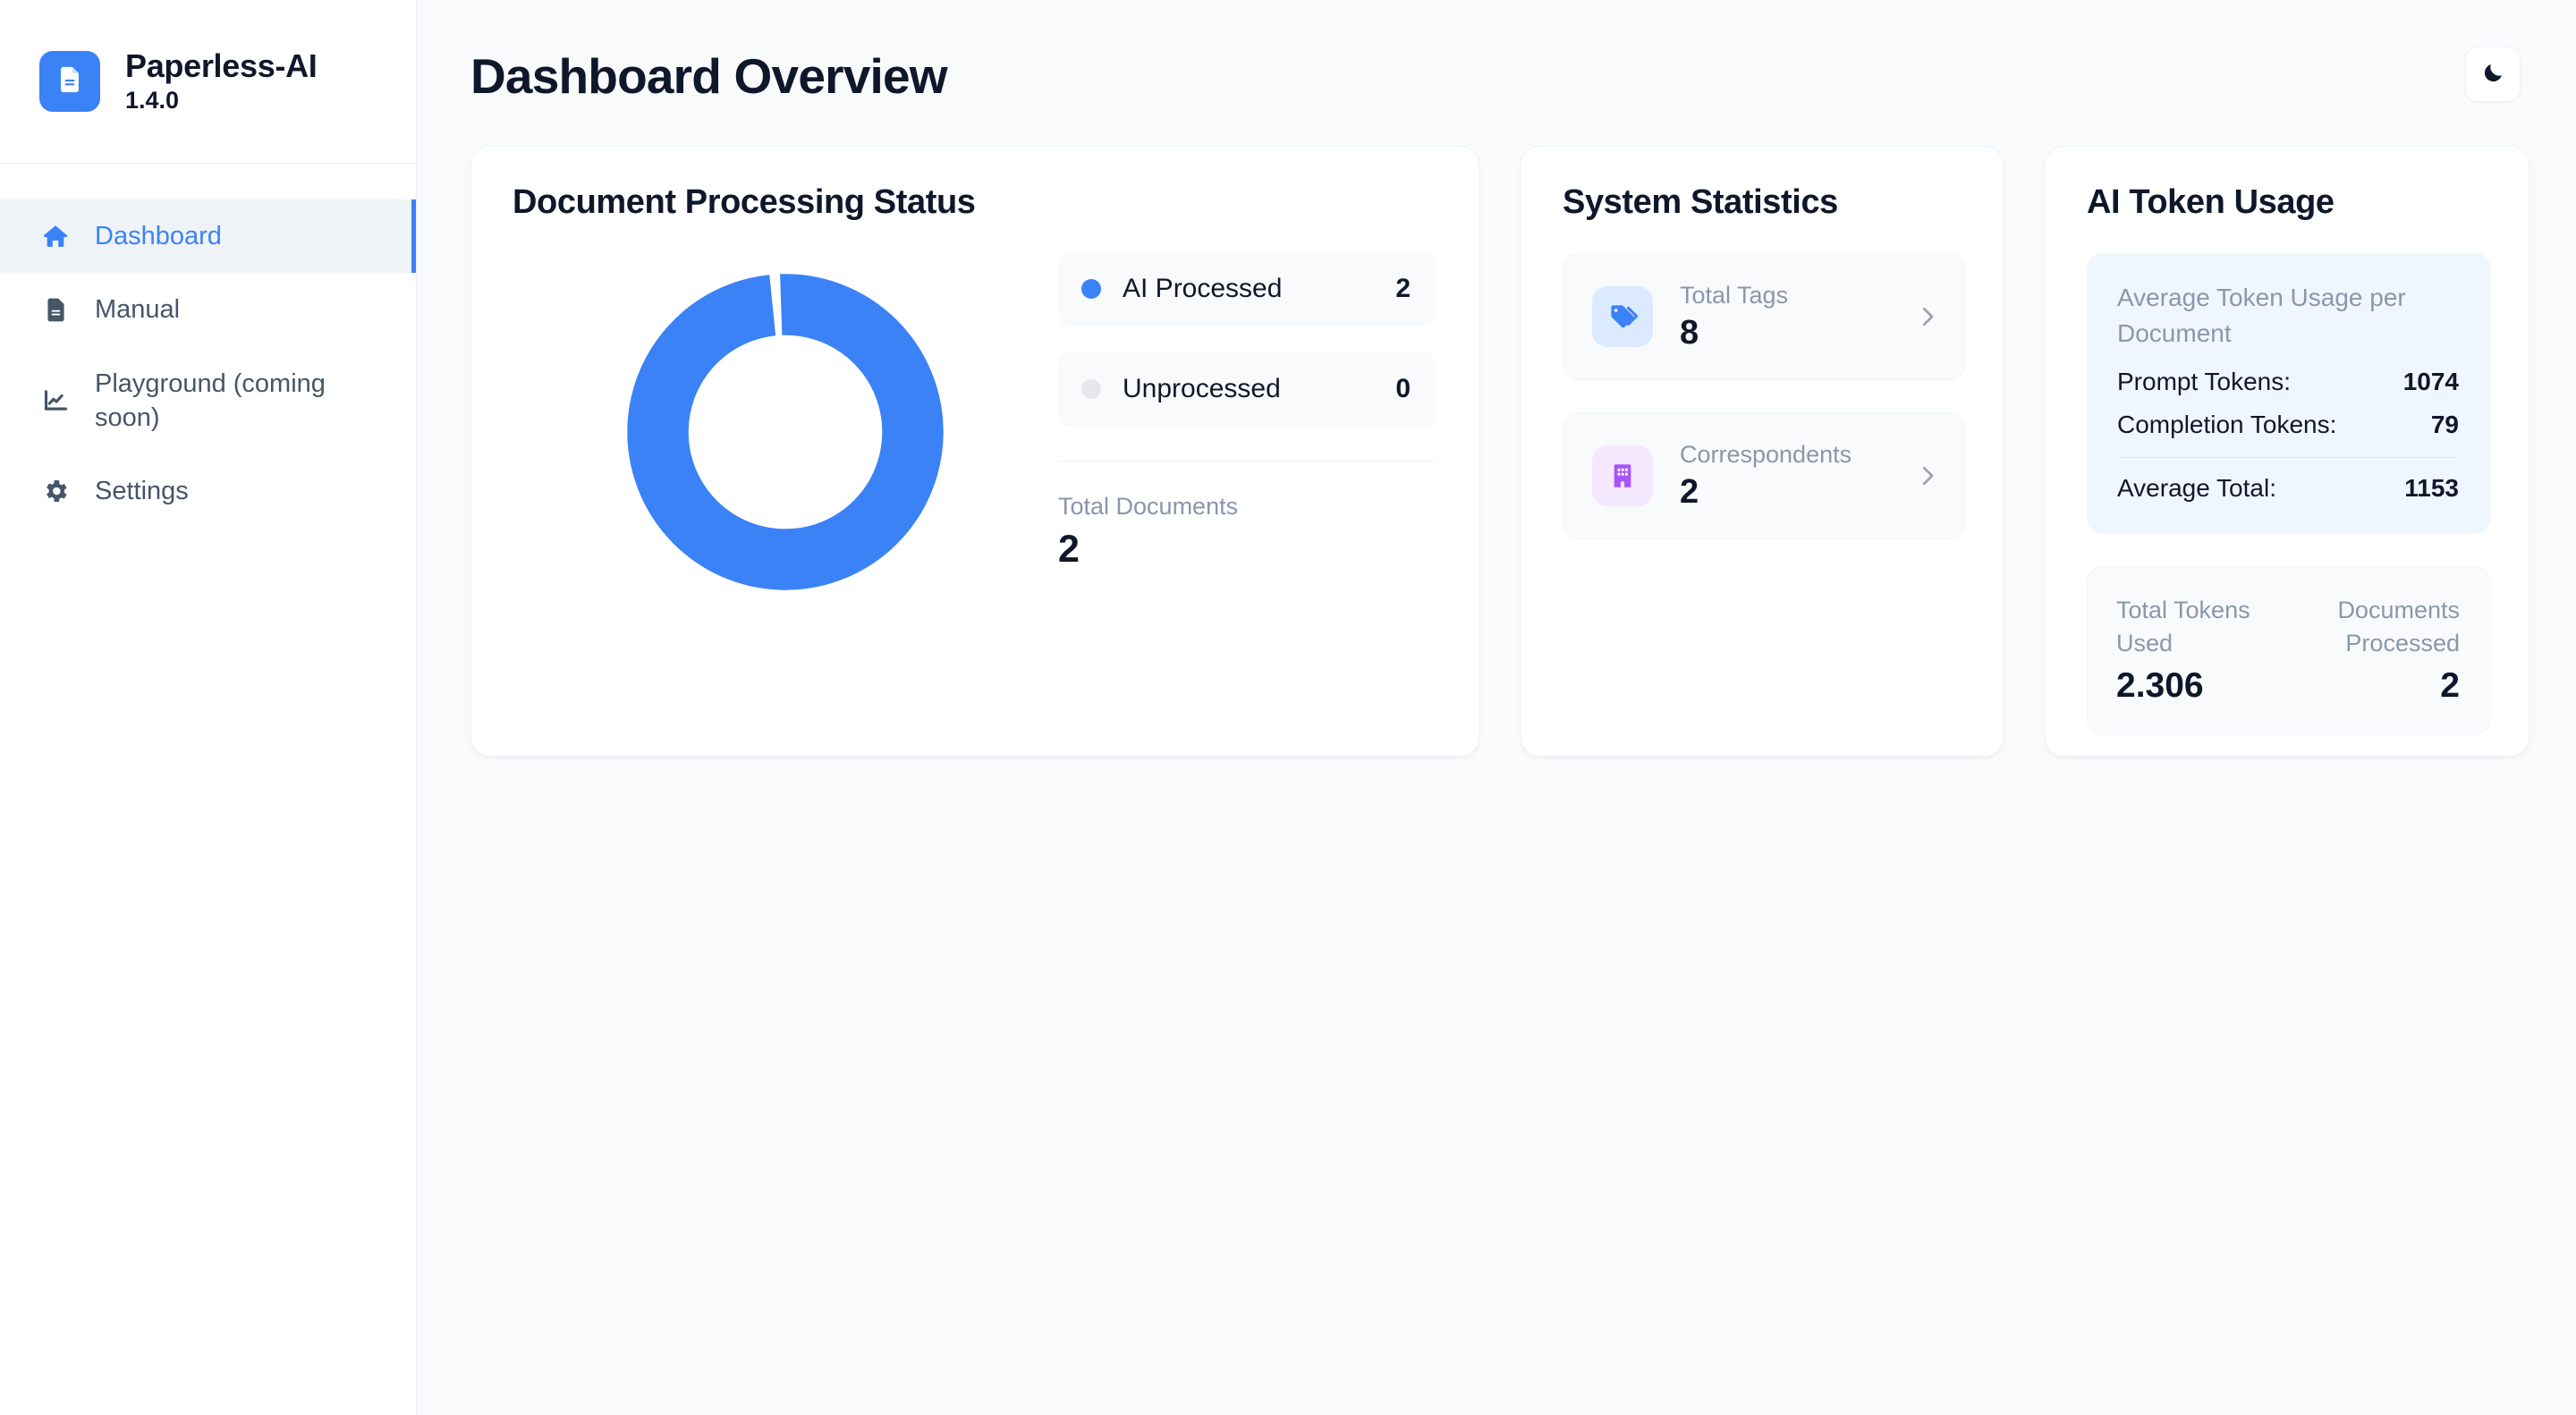  I want to click on token-row-prompt: Prompt Tokens: 1074, so click(2288, 382).